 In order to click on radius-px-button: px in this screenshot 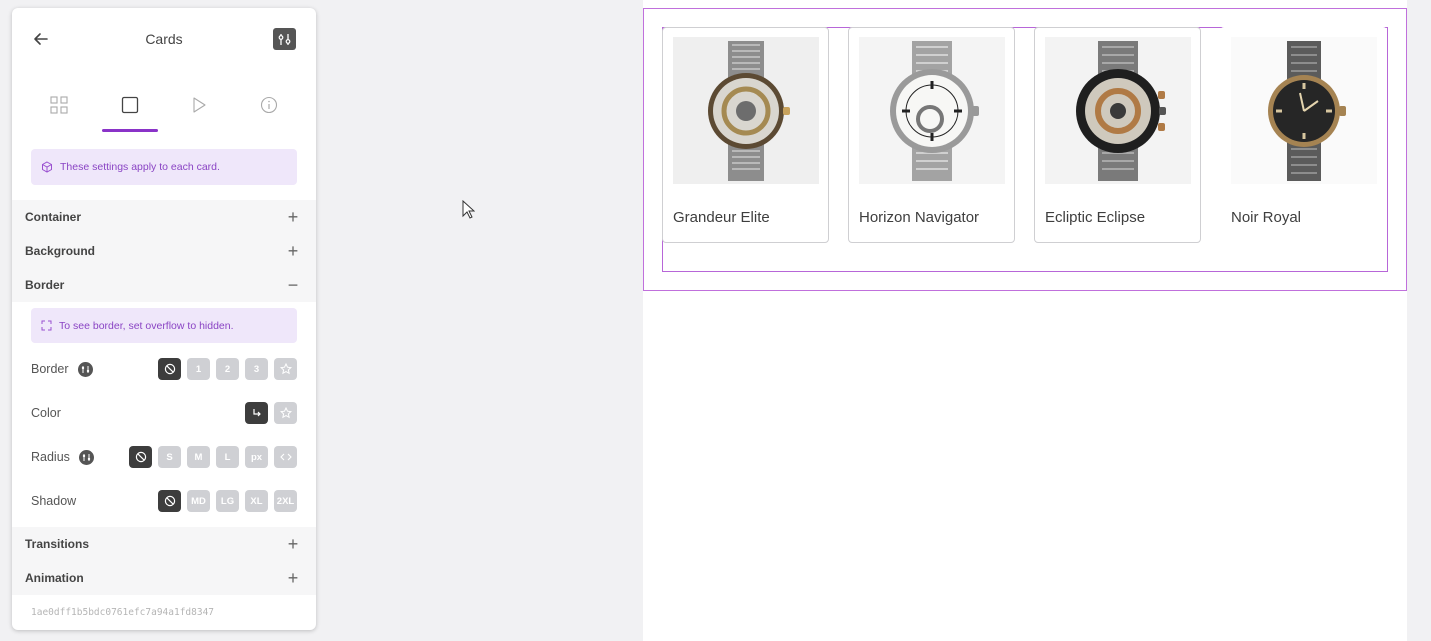, I will do `click(256, 457)`.